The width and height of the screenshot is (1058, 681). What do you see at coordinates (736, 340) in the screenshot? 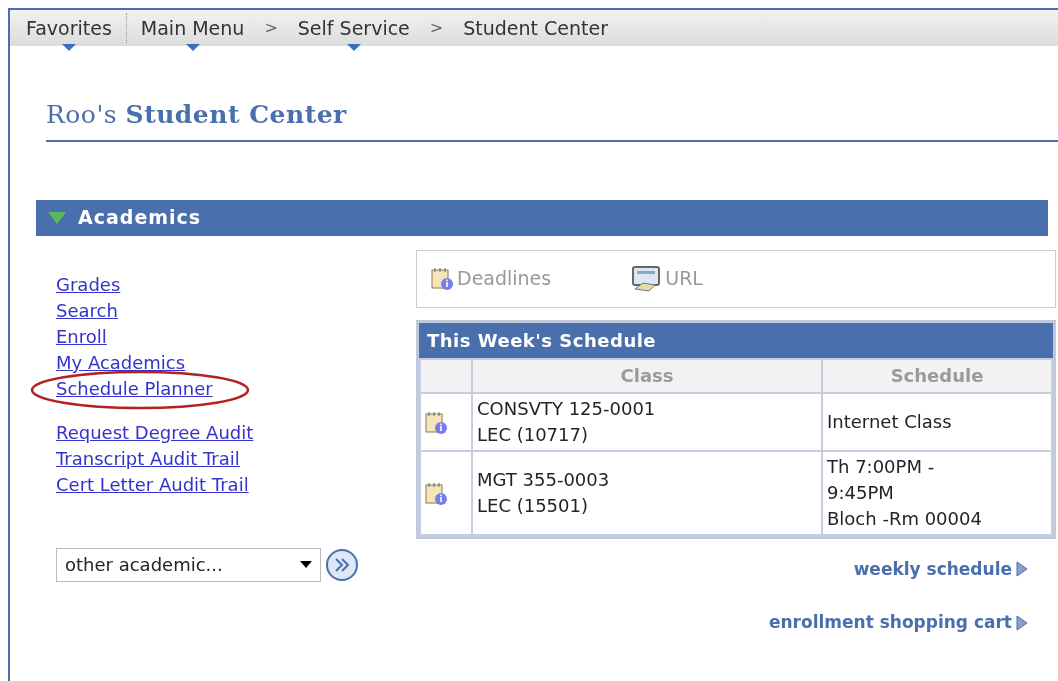
I see `panel-title: This Week's Schedule` at bounding box center [736, 340].